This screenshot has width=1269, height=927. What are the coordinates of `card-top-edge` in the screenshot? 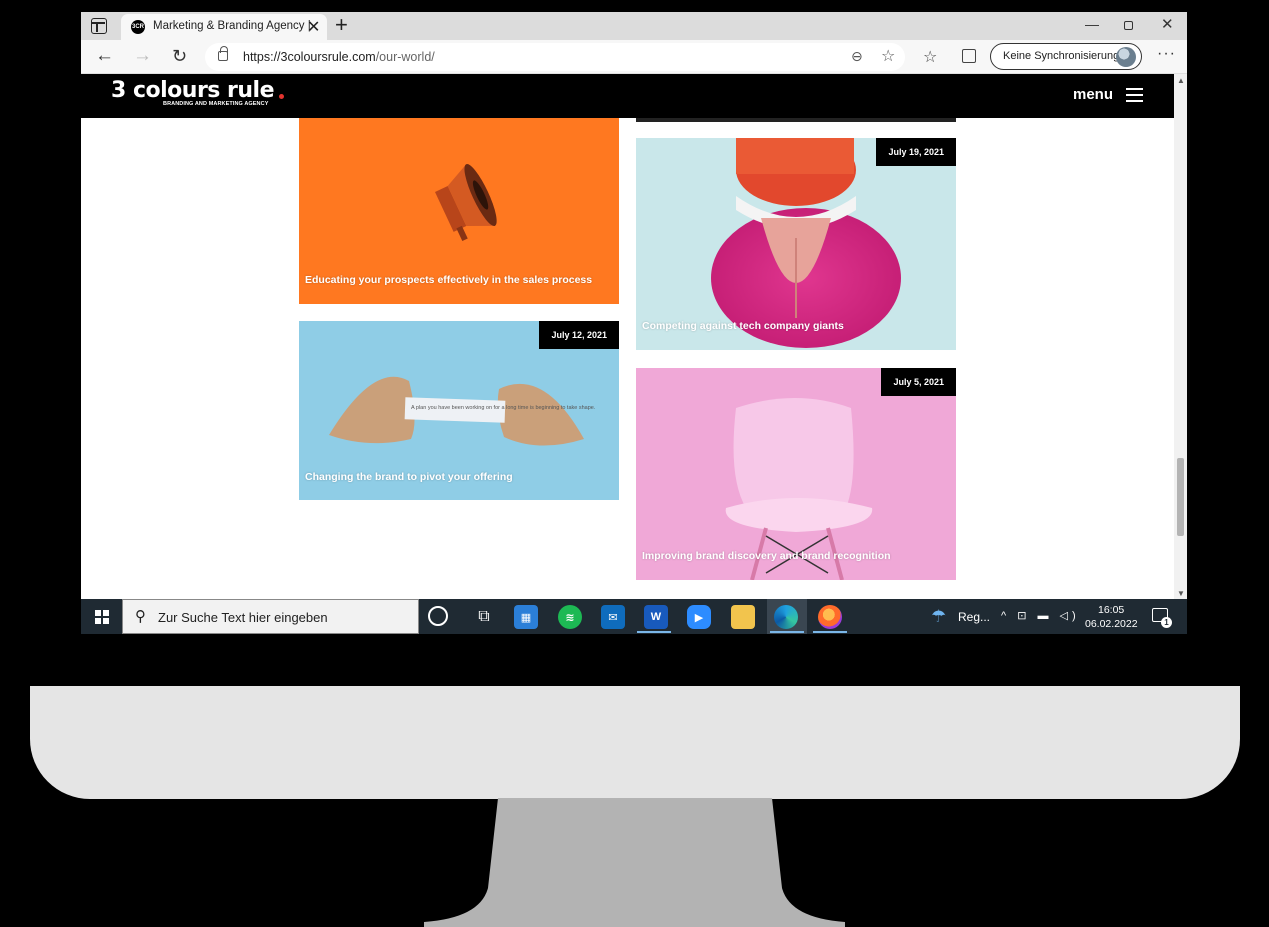 It's located at (796, 120).